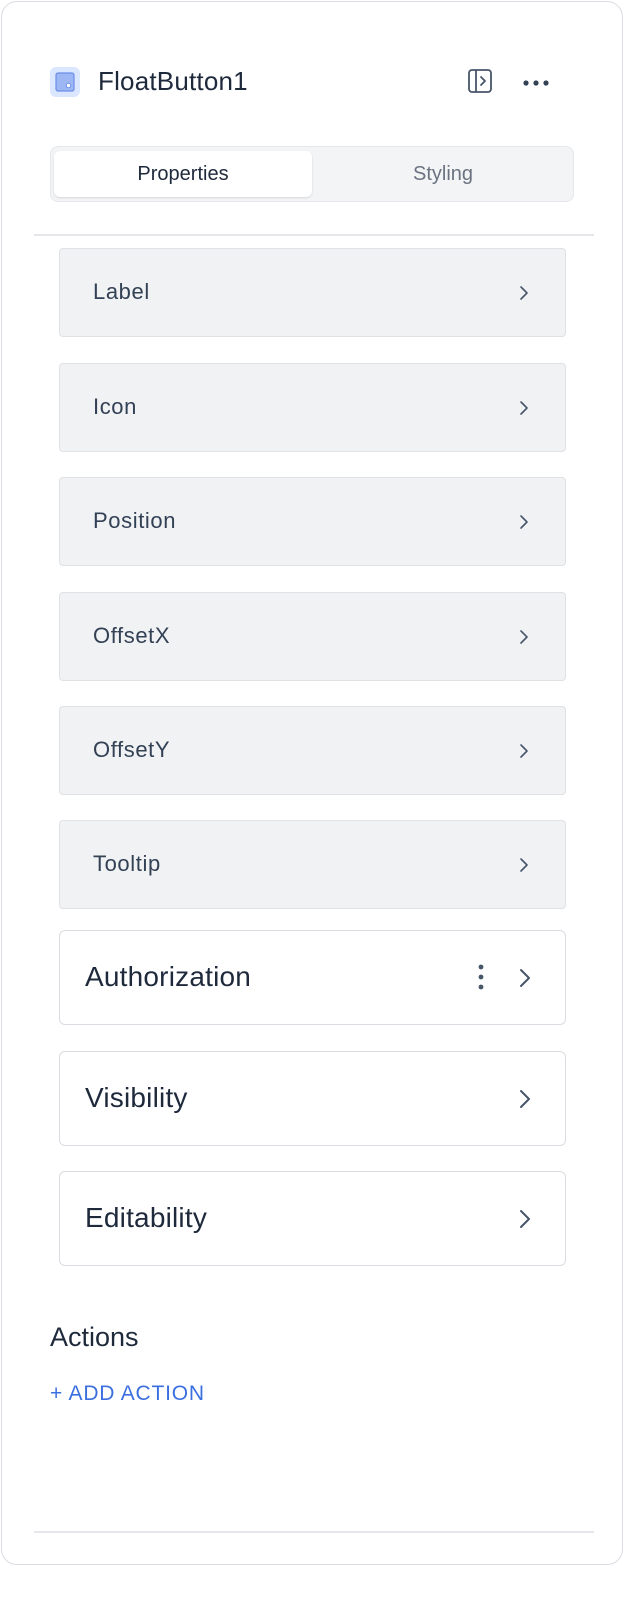 This screenshot has width=638, height=1600. What do you see at coordinates (312, 1218) in the screenshot?
I see `section-editability: Editability` at bounding box center [312, 1218].